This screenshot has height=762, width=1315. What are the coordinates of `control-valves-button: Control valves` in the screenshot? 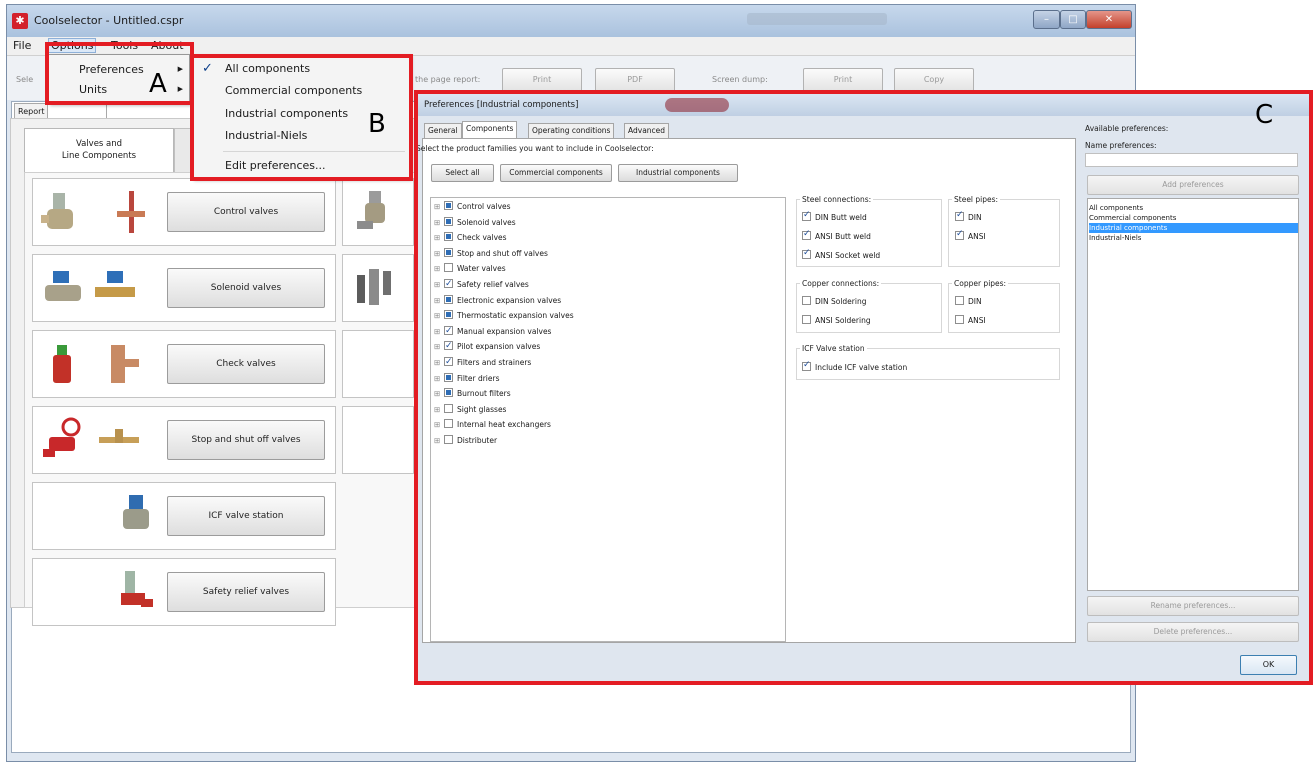 It's located at (246, 212).